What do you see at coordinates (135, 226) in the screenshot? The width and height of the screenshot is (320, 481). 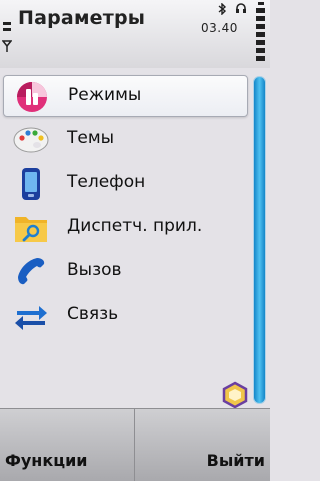 I see `list-item-label: Диспетч. прил.` at bounding box center [135, 226].